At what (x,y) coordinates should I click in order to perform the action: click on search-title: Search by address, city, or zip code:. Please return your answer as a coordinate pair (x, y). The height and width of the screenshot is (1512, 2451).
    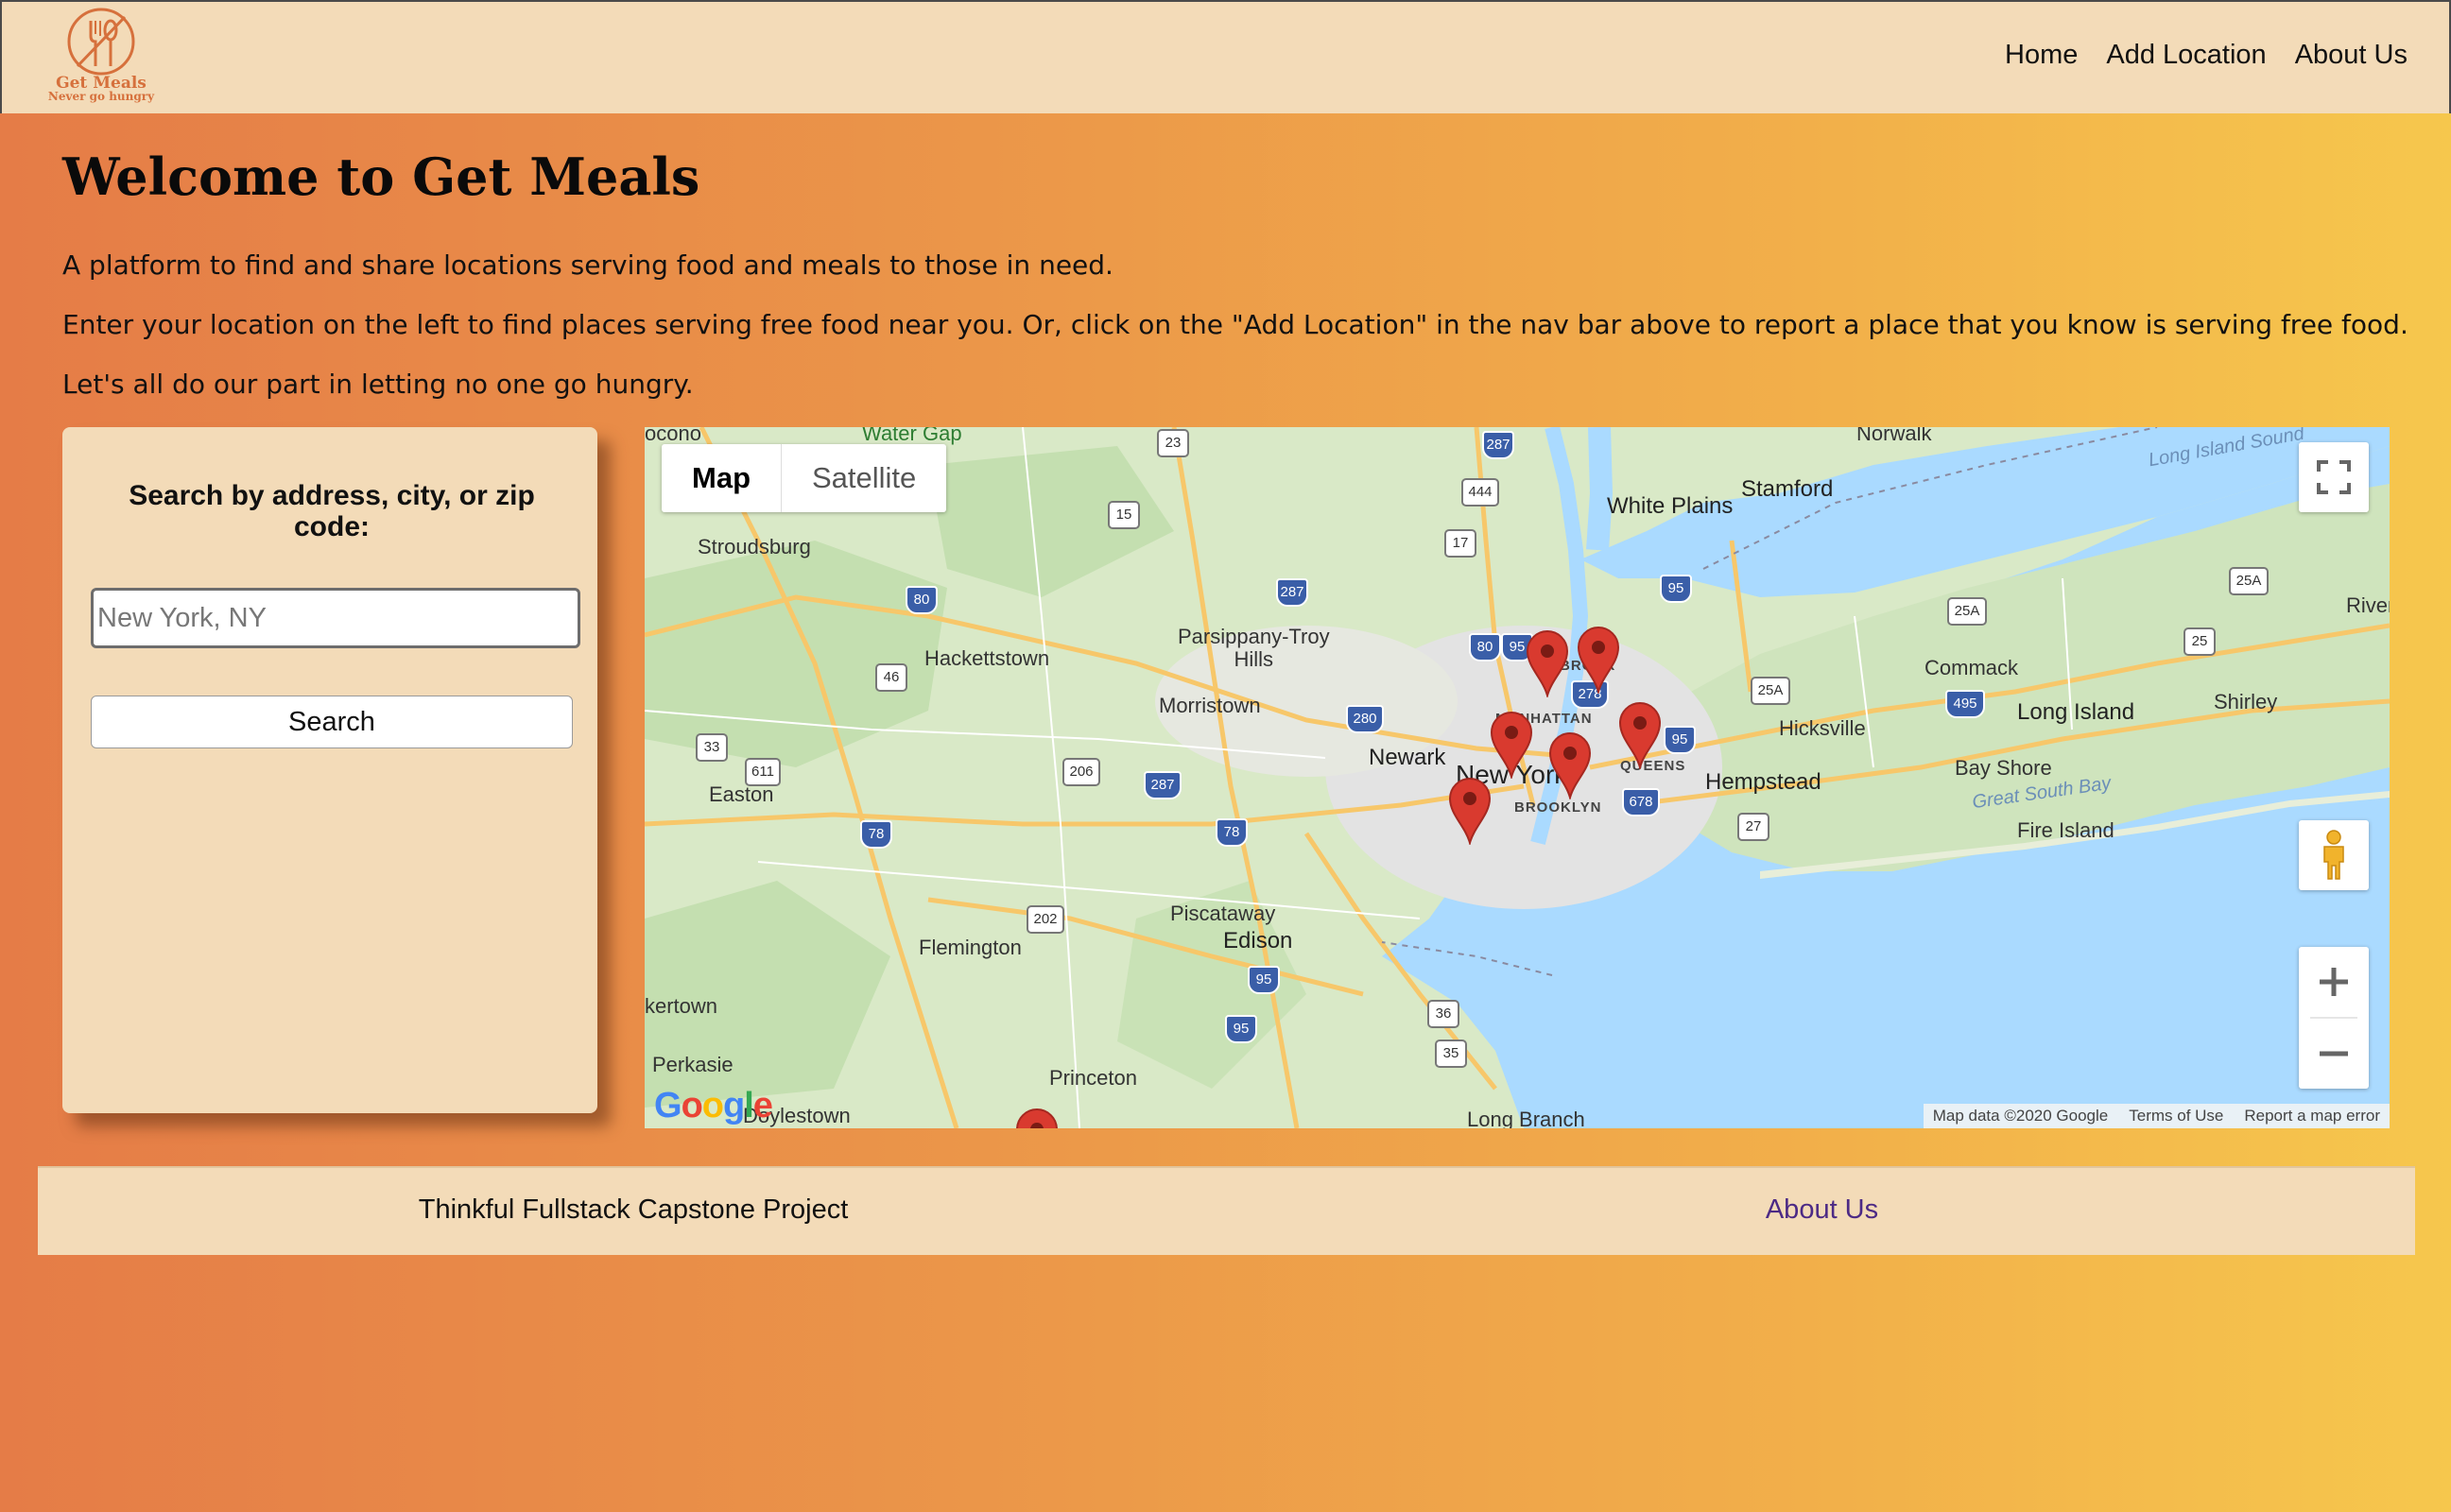
    Looking at the image, I should click on (332, 511).